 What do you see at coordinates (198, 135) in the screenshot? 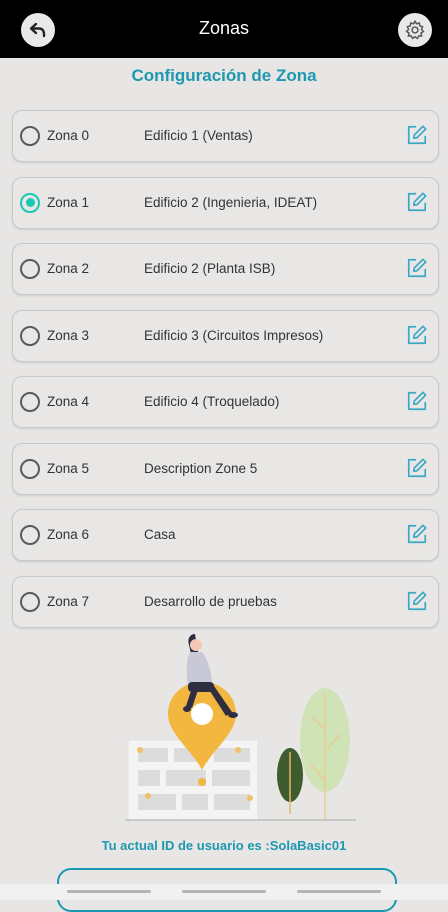
I see `zone-description: Edificio 1 (Ventas)` at bounding box center [198, 135].